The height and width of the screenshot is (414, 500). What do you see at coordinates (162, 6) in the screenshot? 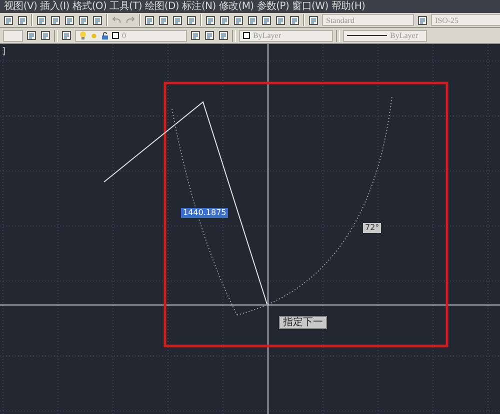
I see `menu-item: 绘图(D)` at bounding box center [162, 6].